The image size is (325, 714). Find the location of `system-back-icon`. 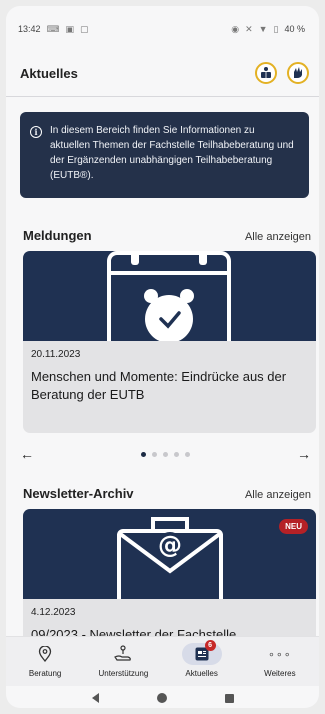

system-back-icon is located at coordinates (95, 698).